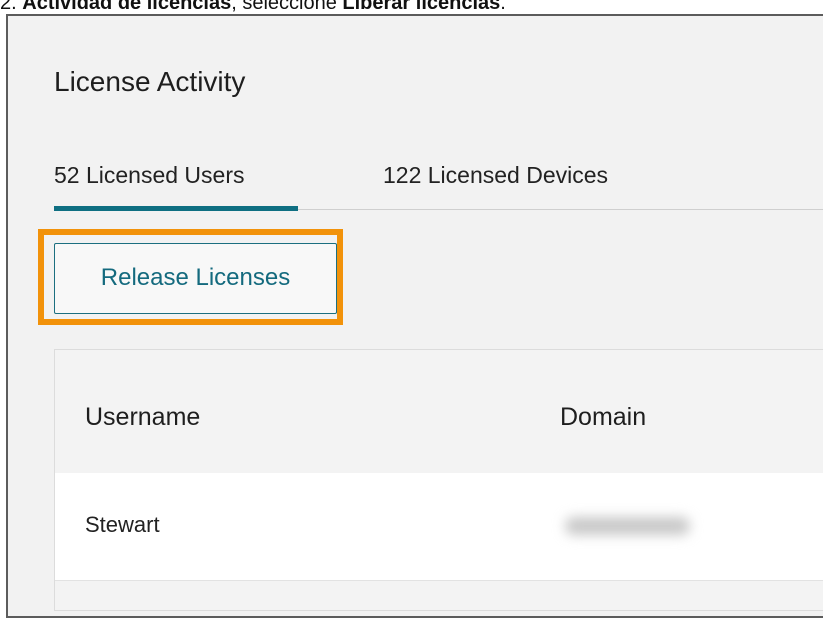 Image resolution: width=823 pixels, height=618 pixels. What do you see at coordinates (421, 6) in the screenshot?
I see `caption-bold-release: Liberar licencias` at bounding box center [421, 6].